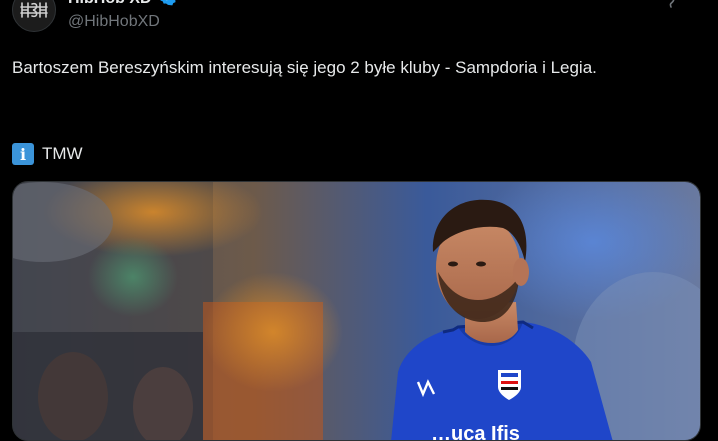 Image resolution: width=718 pixels, height=441 pixels. I want to click on author-avatar, so click(34, 16).